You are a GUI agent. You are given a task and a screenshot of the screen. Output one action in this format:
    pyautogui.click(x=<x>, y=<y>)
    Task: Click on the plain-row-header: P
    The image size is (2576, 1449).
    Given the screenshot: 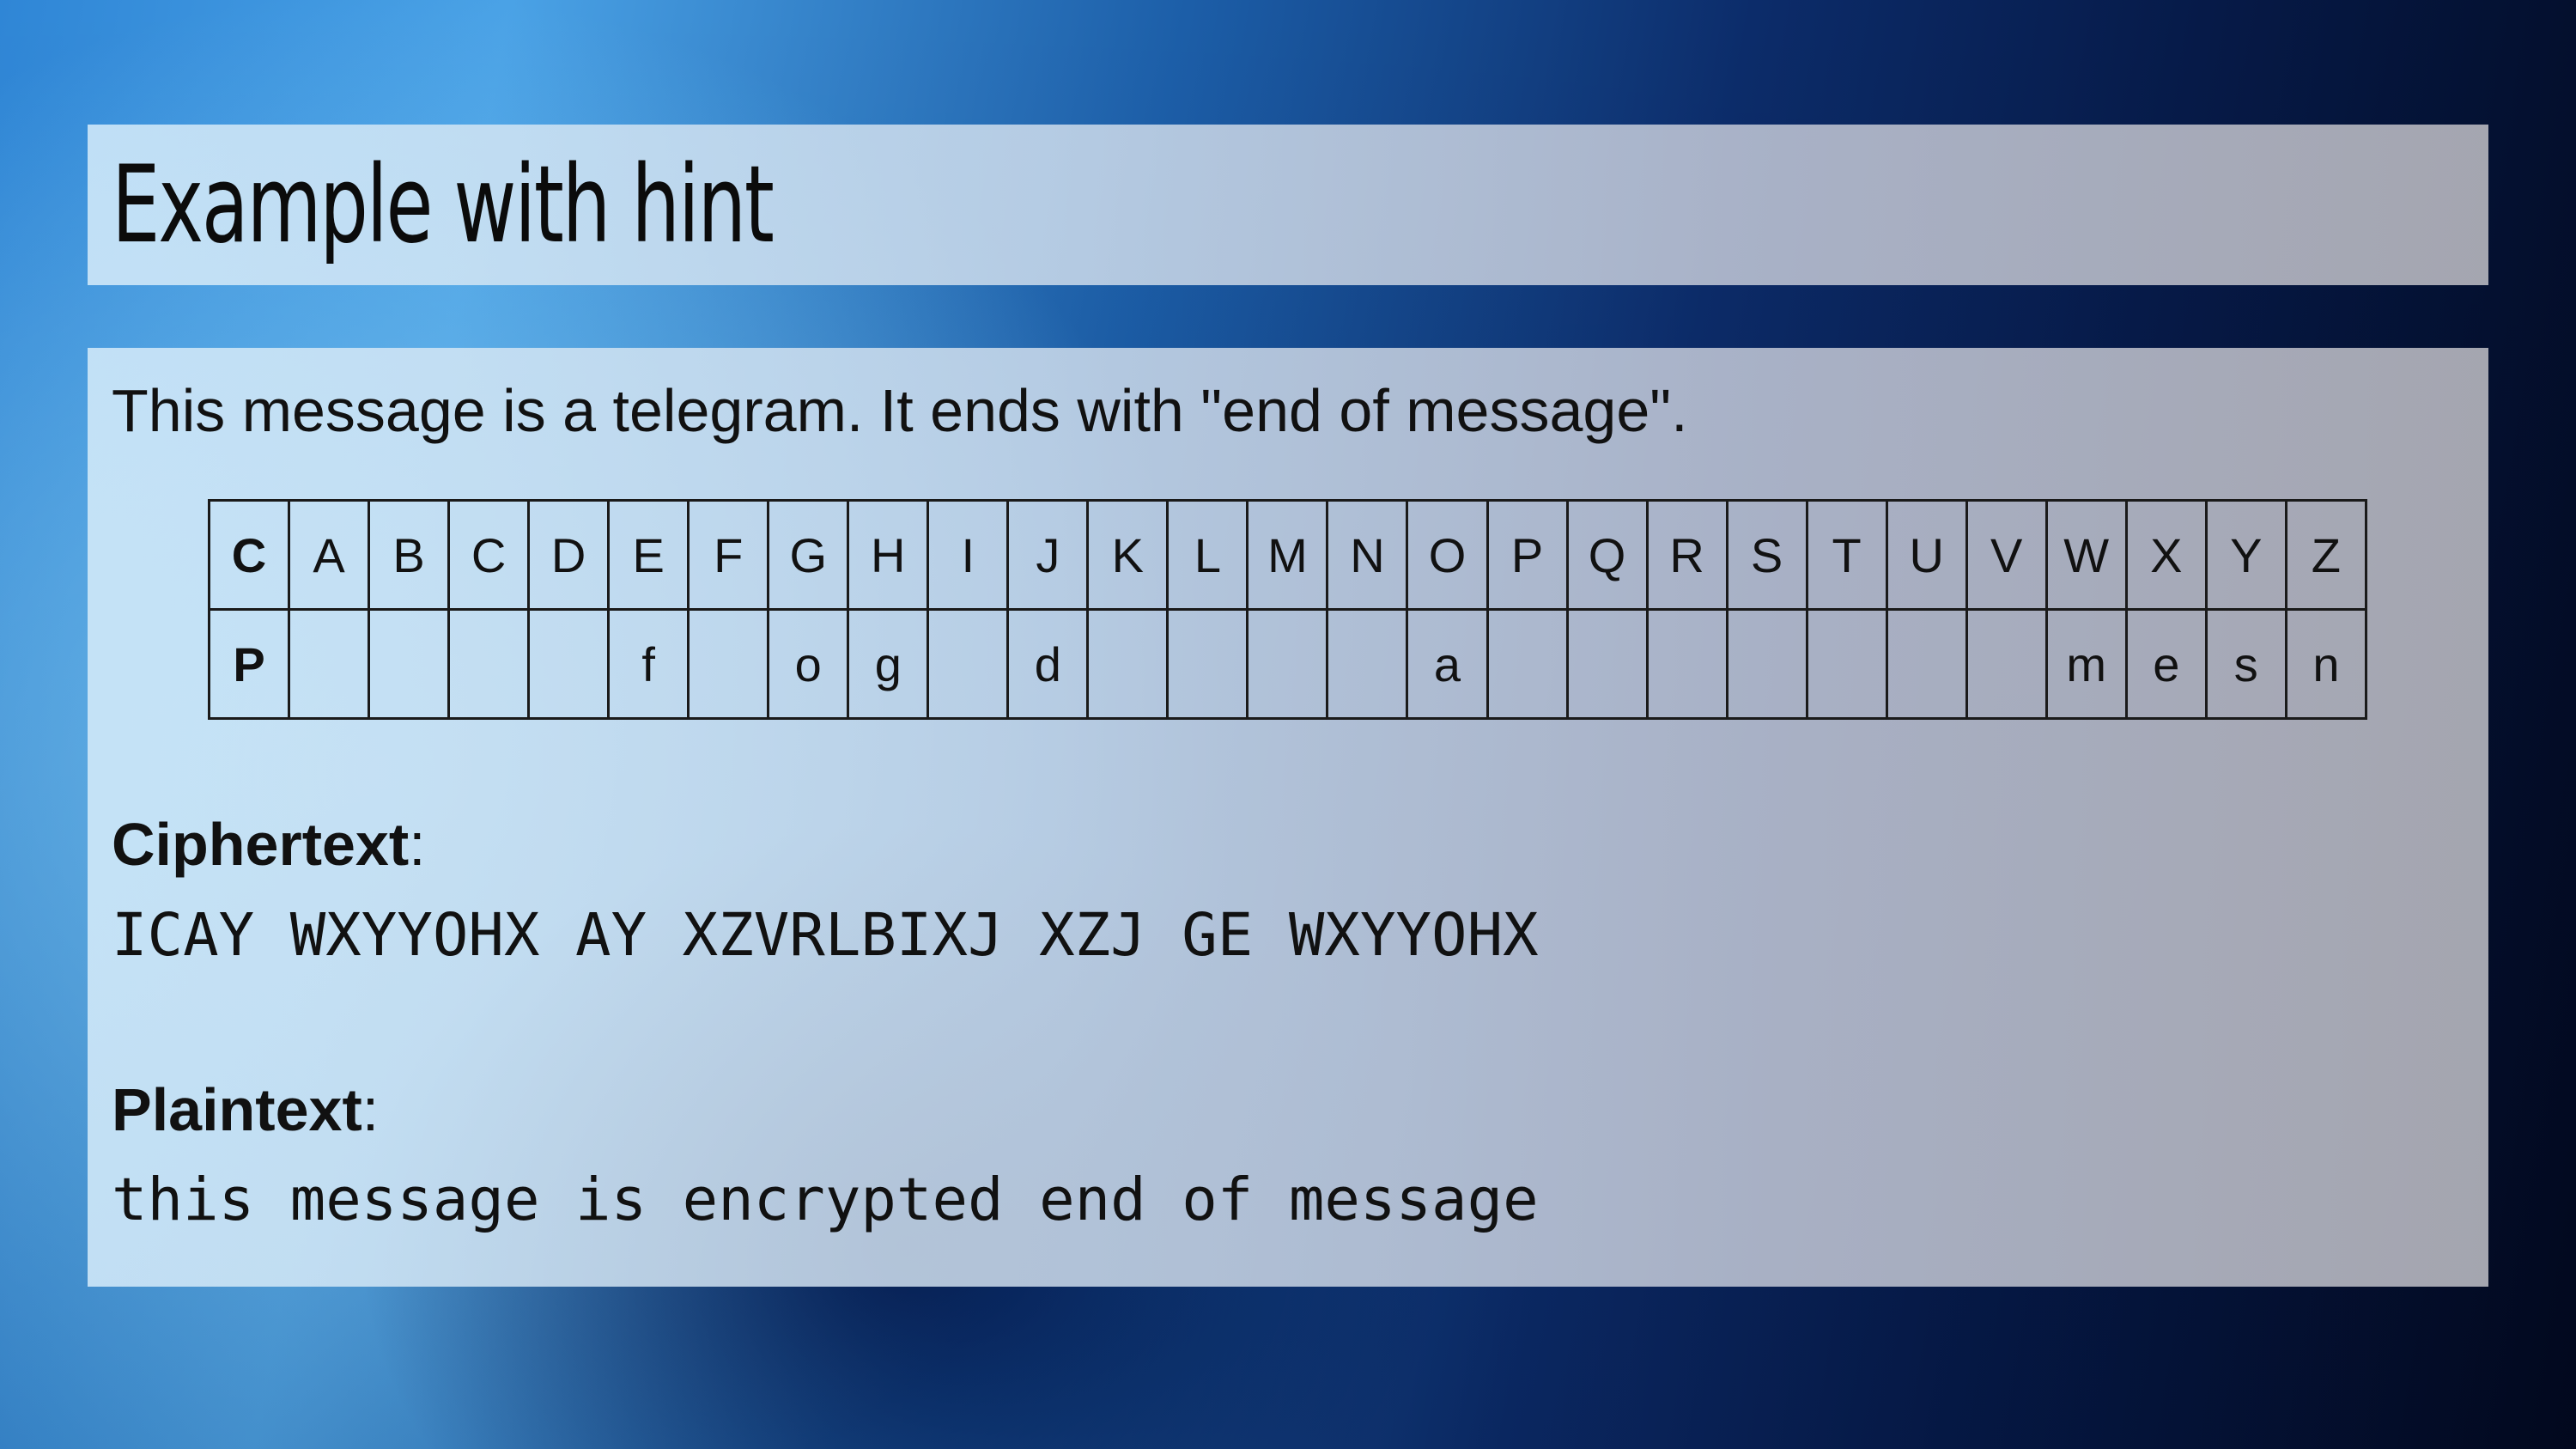 What is the action you would take?
    pyautogui.click(x=249, y=664)
    